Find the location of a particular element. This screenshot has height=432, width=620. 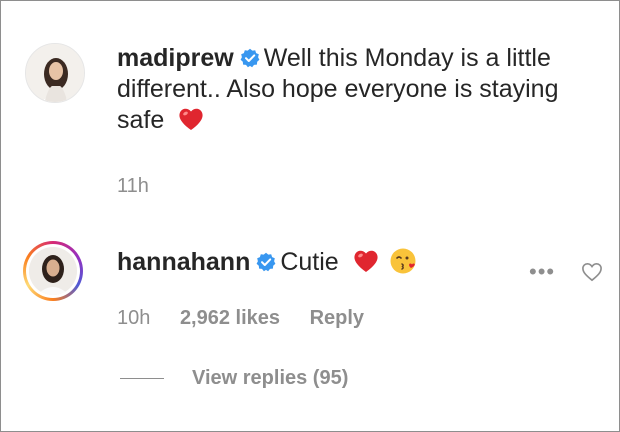

avatar-hannahann is located at coordinates (53, 271).